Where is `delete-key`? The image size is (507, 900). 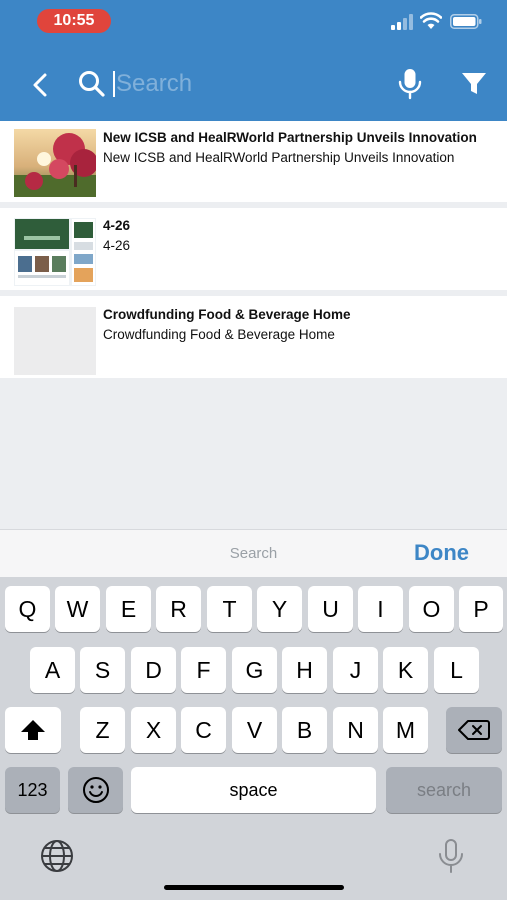
delete-key is located at coordinates (474, 730).